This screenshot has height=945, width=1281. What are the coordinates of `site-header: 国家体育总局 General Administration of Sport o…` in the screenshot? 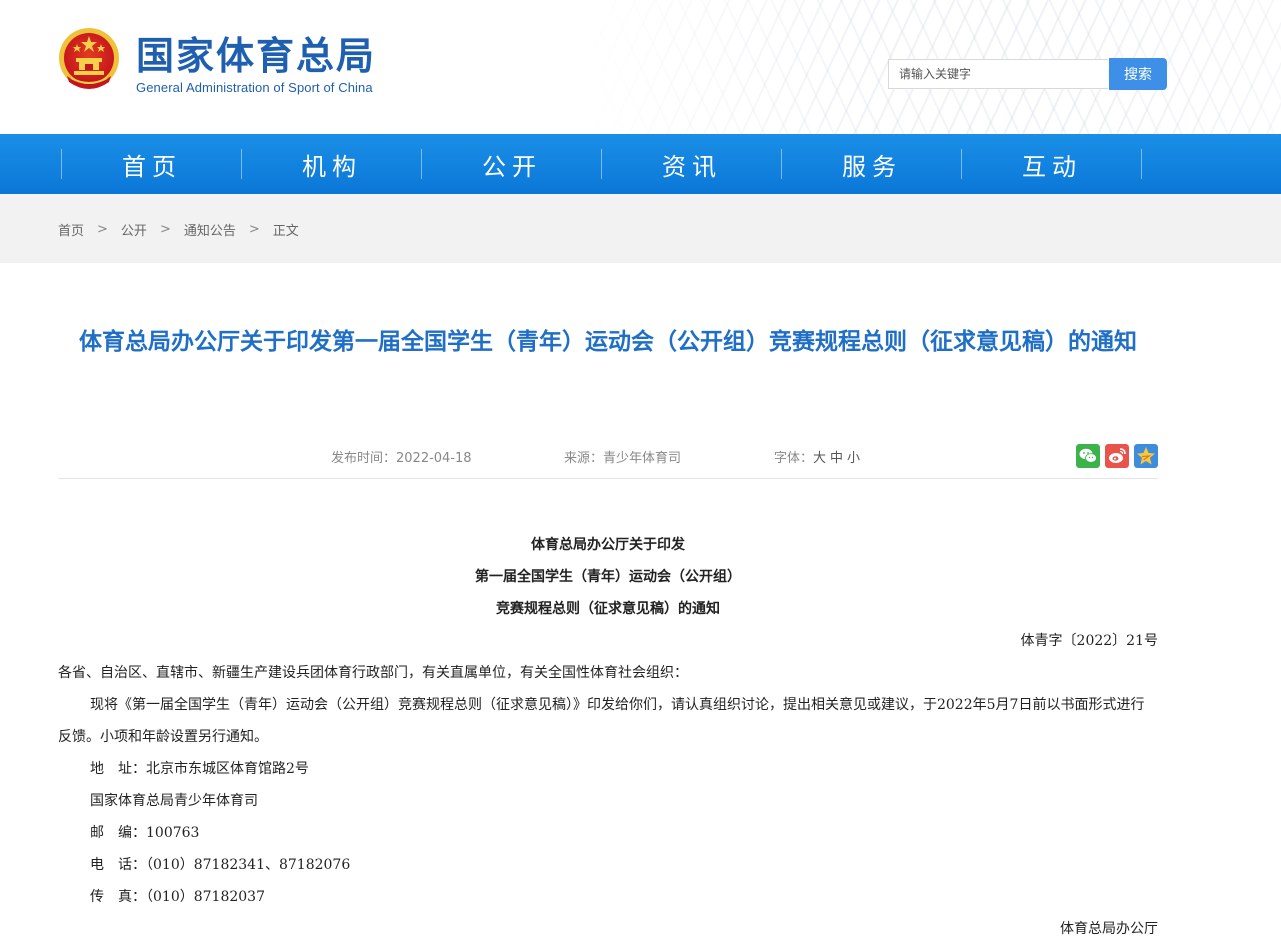 It's located at (640, 67).